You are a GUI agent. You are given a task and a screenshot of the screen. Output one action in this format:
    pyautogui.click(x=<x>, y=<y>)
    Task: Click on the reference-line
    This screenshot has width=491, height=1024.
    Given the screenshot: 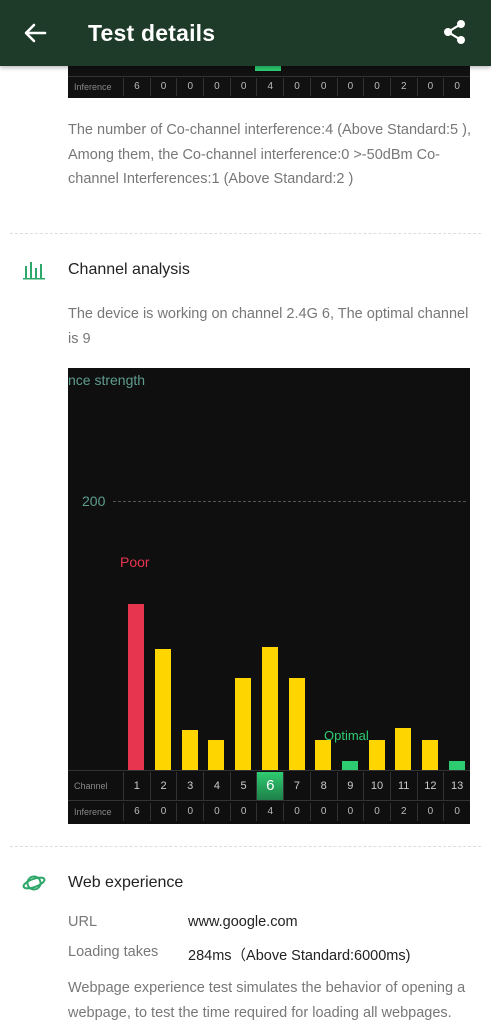 What is the action you would take?
    pyautogui.click(x=289, y=501)
    